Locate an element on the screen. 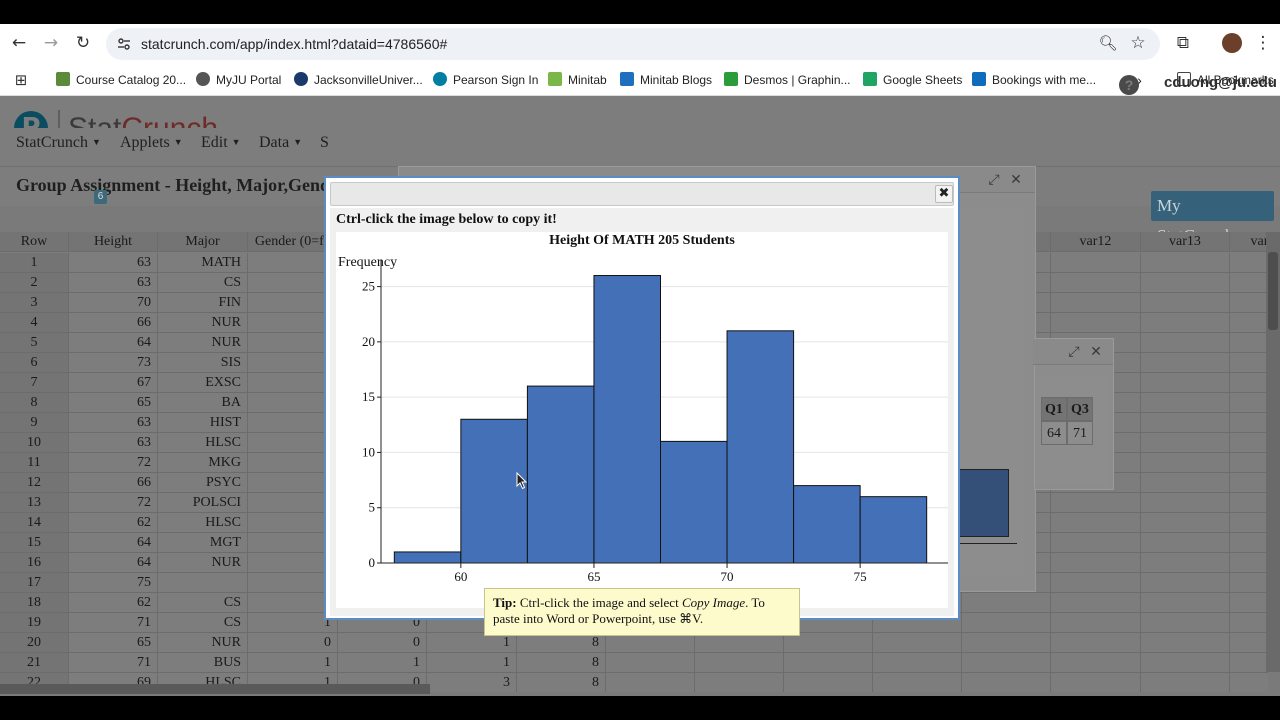 This screenshot has height=720, width=1280. table-cell: 70 is located at coordinates (113, 303).